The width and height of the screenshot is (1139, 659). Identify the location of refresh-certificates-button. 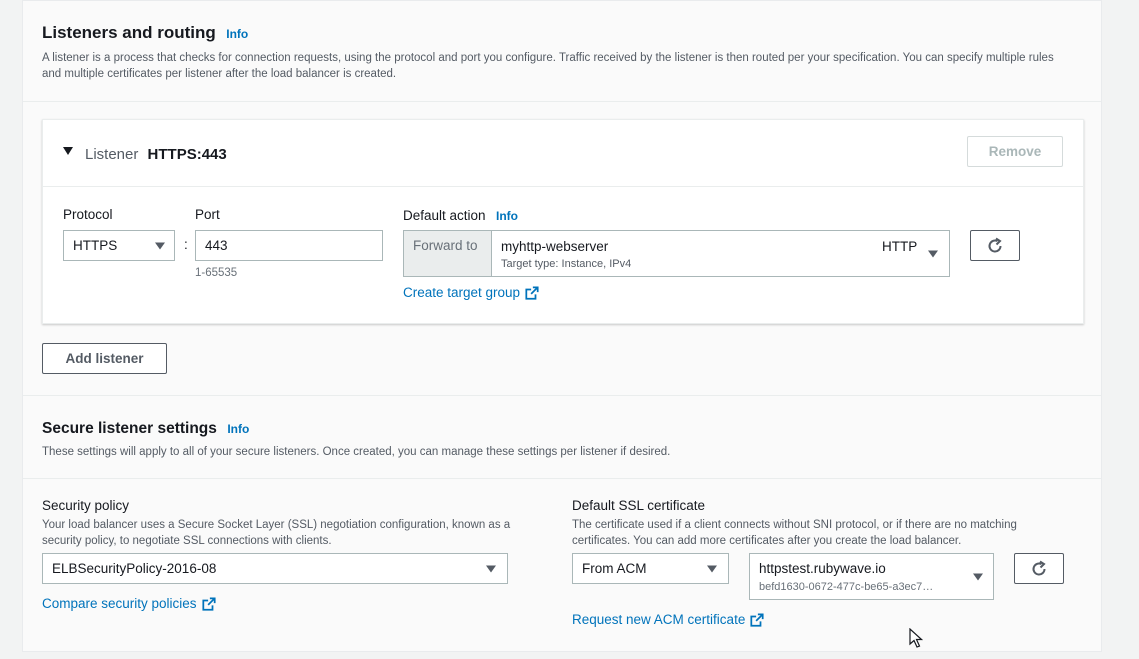
(1039, 568).